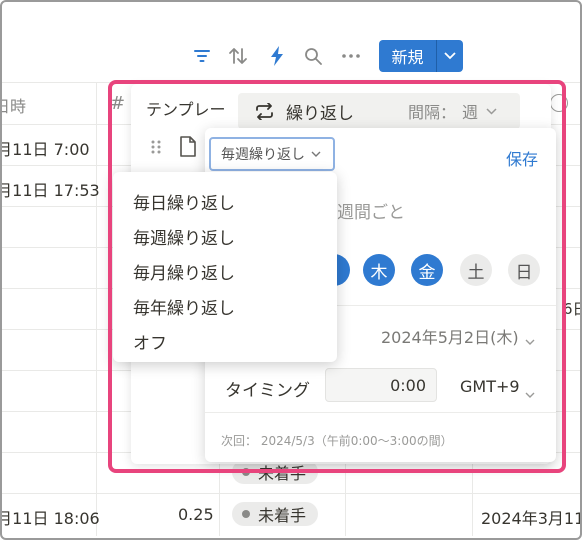 The image size is (582, 540). What do you see at coordinates (379, 111) in the screenshot?
I see `repeat-bar: 繰り返し 間隔： 週` at bounding box center [379, 111].